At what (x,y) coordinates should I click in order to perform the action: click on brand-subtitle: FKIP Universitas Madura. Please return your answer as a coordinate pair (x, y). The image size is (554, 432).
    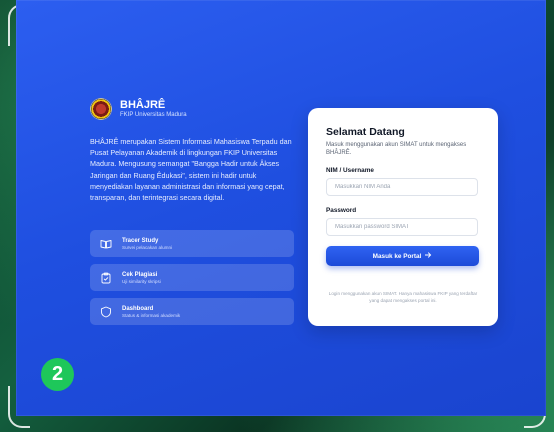
    Looking at the image, I should click on (153, 115).